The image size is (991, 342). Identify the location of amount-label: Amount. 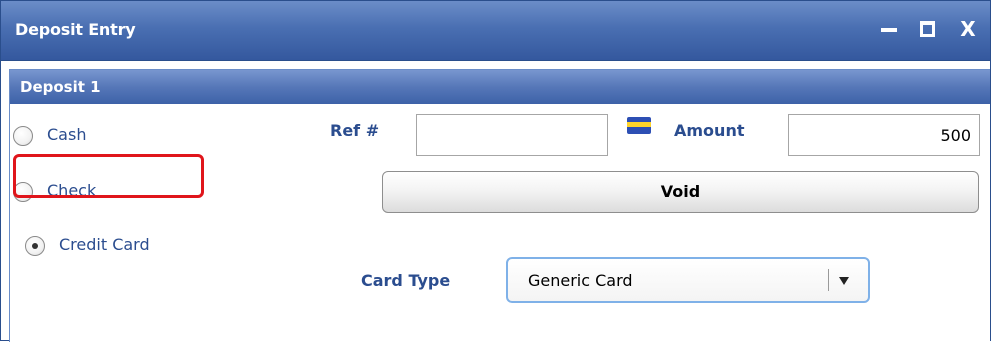
(709, 130).